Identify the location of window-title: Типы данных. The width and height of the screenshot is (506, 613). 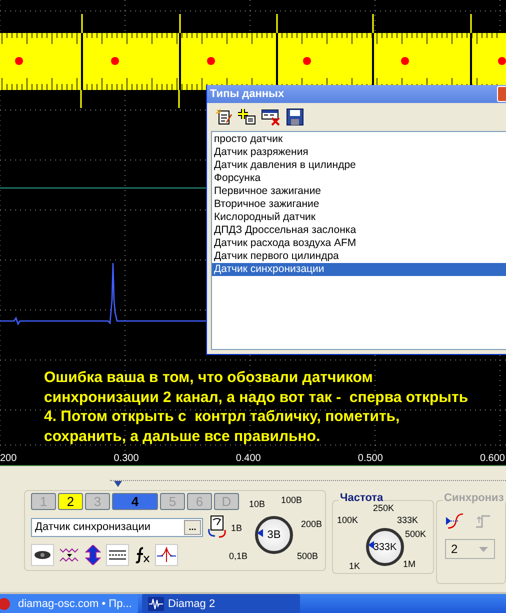
(247, 94).